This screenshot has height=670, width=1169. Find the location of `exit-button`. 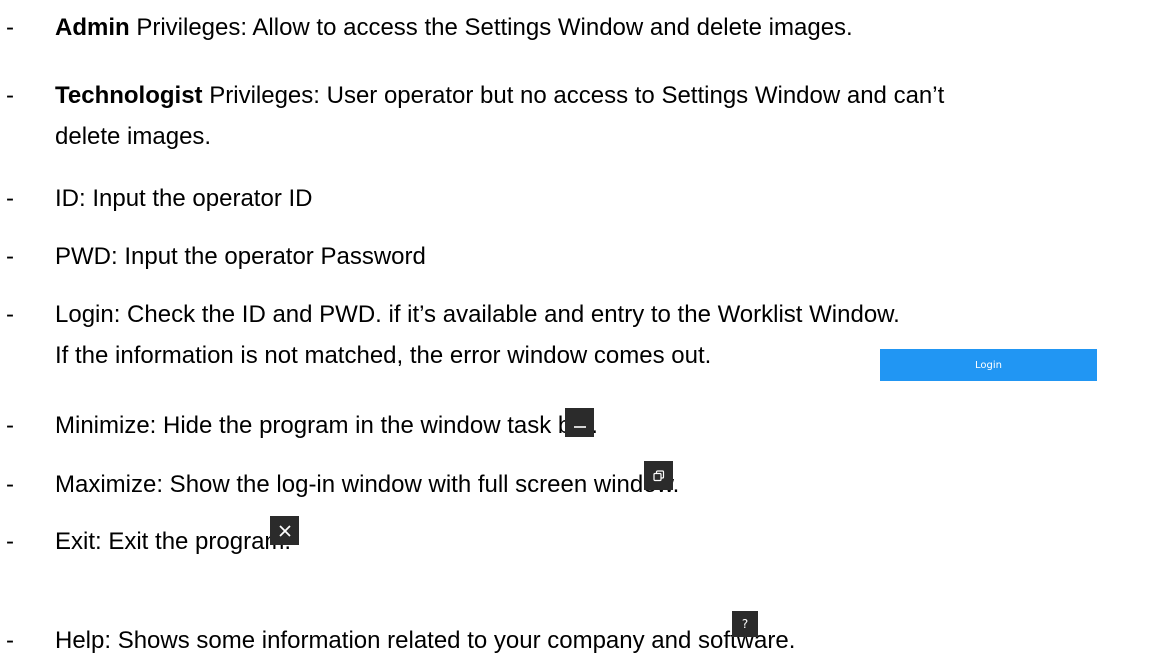

exit-button is located at coordinates (284, 530).